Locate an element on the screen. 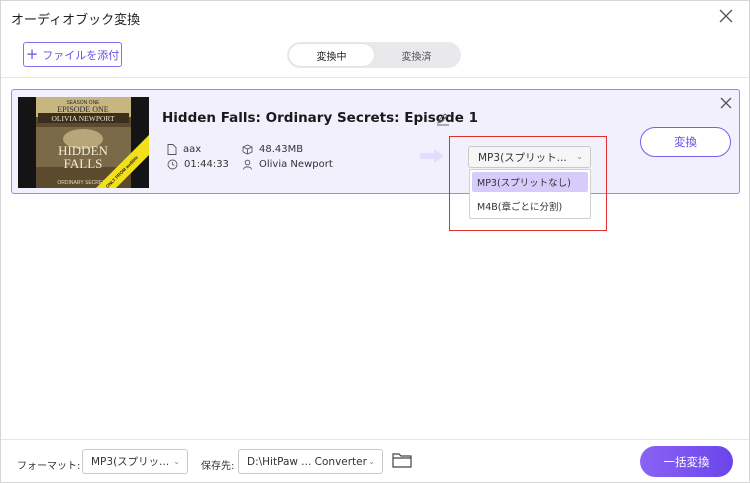 This screenshot has width=750, height=483. convert-button: 変換 is located at coordinates (685, 142).